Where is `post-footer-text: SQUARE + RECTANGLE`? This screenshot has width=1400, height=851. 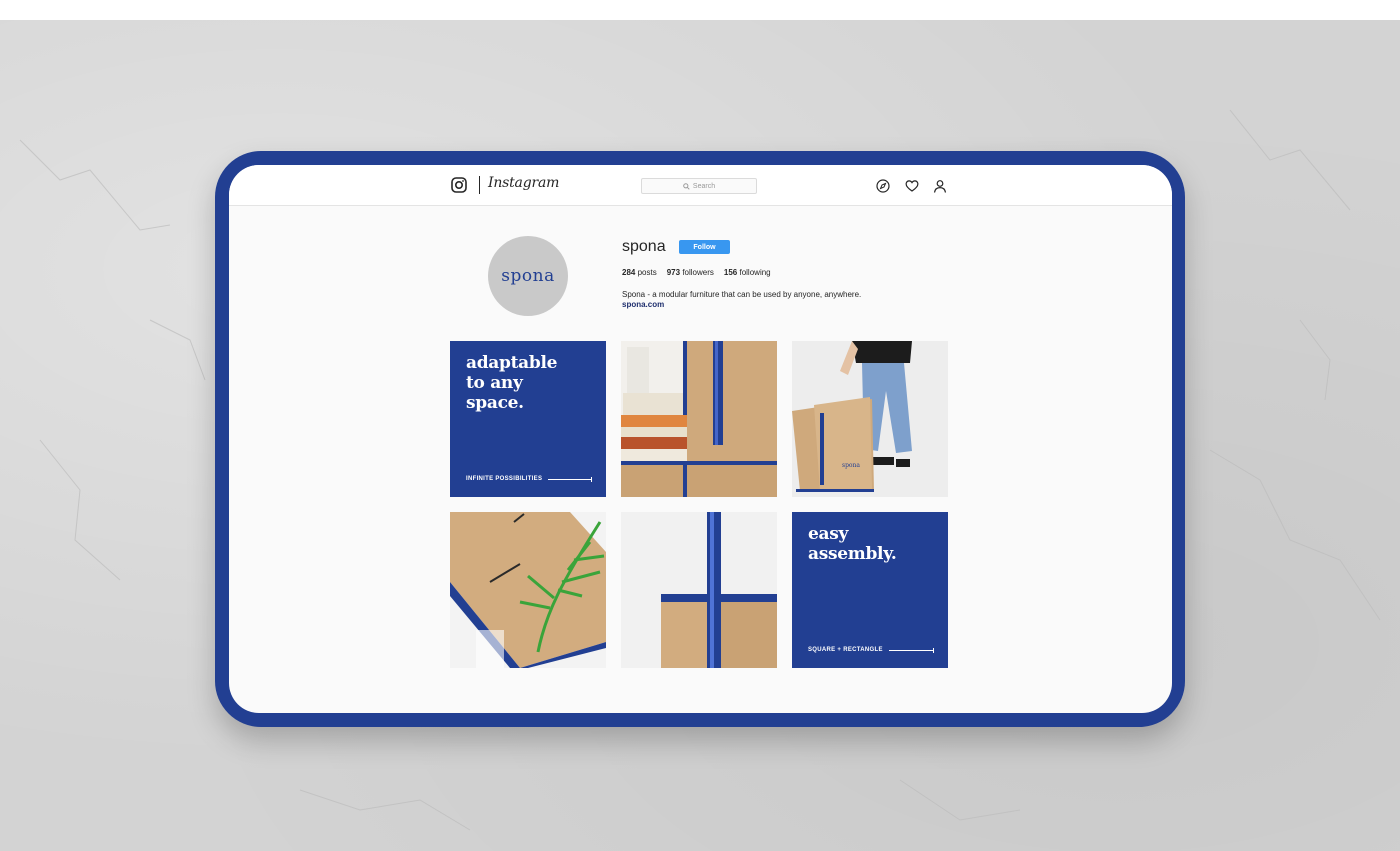 post-footer-text: SQUARE + RECTANGLE is located at coordinates (845, 650).